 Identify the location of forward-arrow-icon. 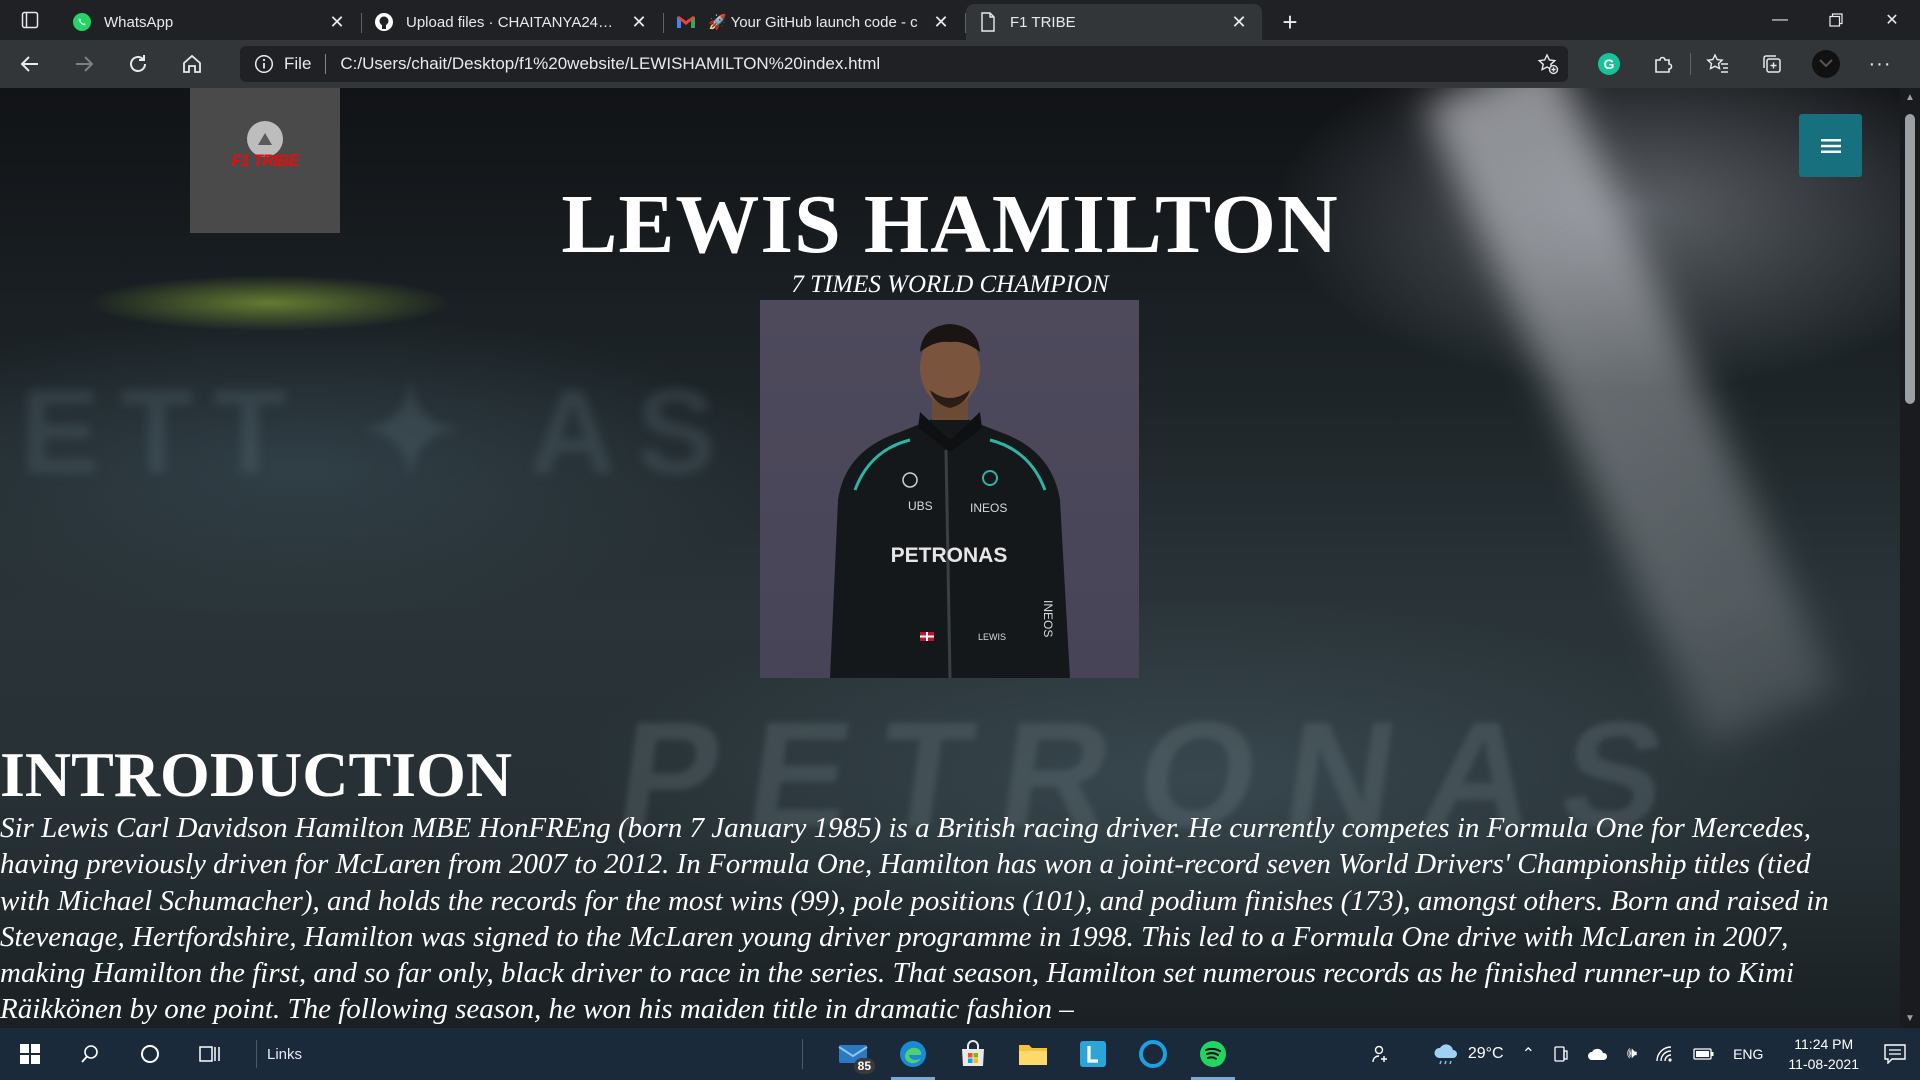
(85, 64).